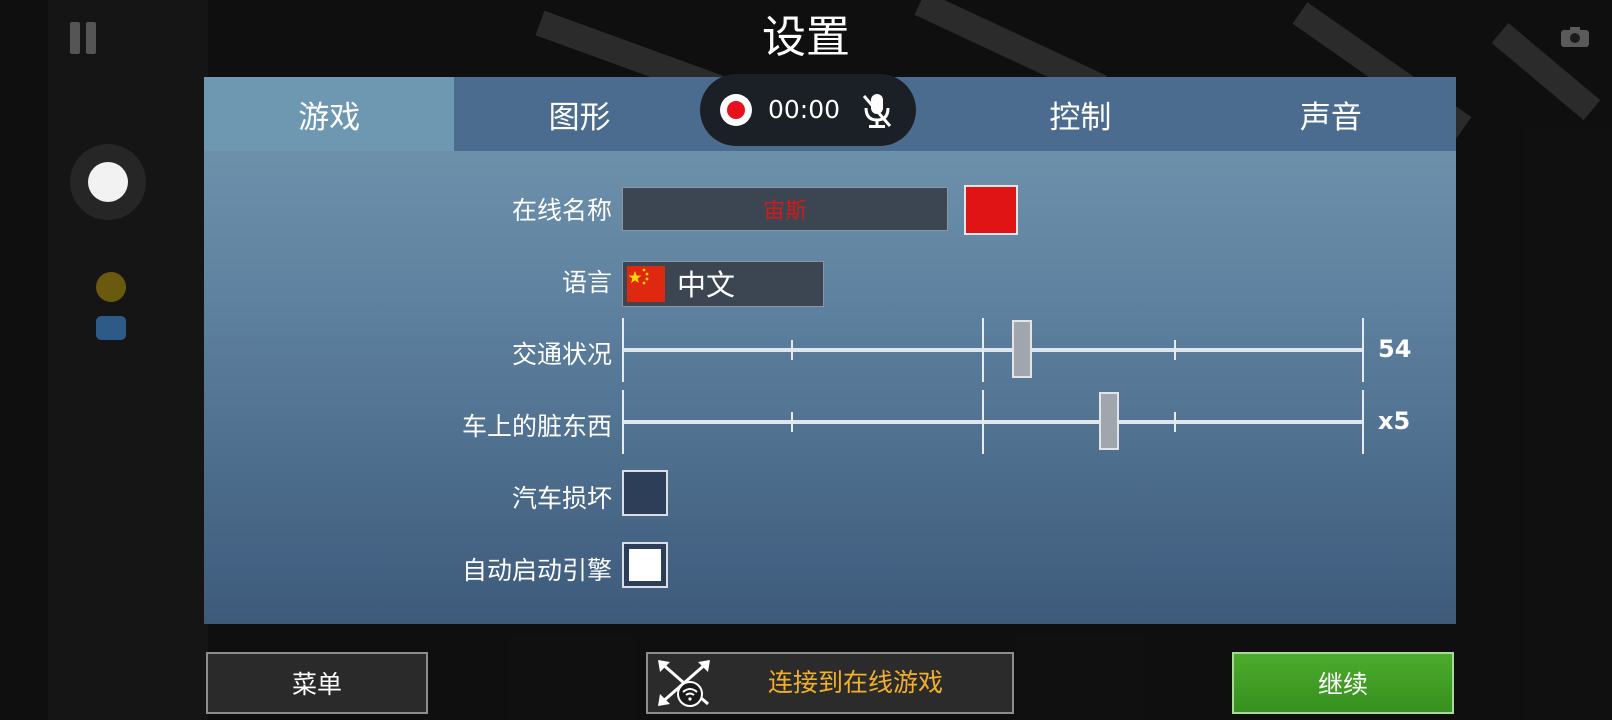  I want to click on auto-start-label: 自动启动引擎, so click(536, 570).